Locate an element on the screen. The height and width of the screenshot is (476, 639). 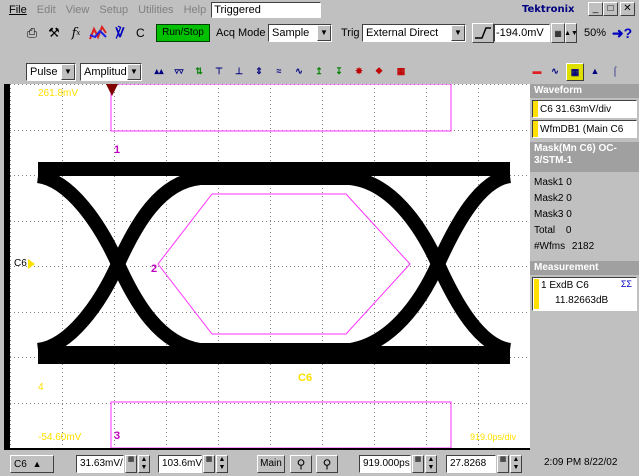
meas-mean-icon: ≈ is located at coordinates (279, 72).